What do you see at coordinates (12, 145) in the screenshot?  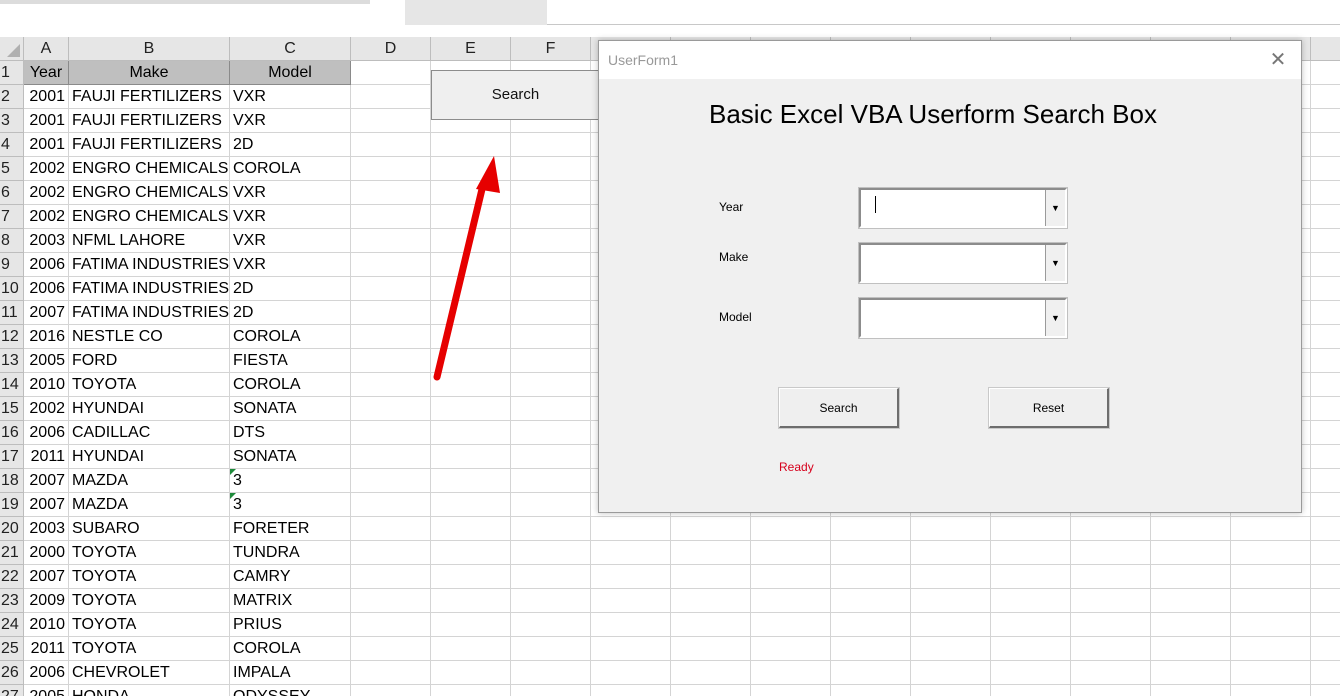 I see `row-header: 4` at bounding box center [12, 145].